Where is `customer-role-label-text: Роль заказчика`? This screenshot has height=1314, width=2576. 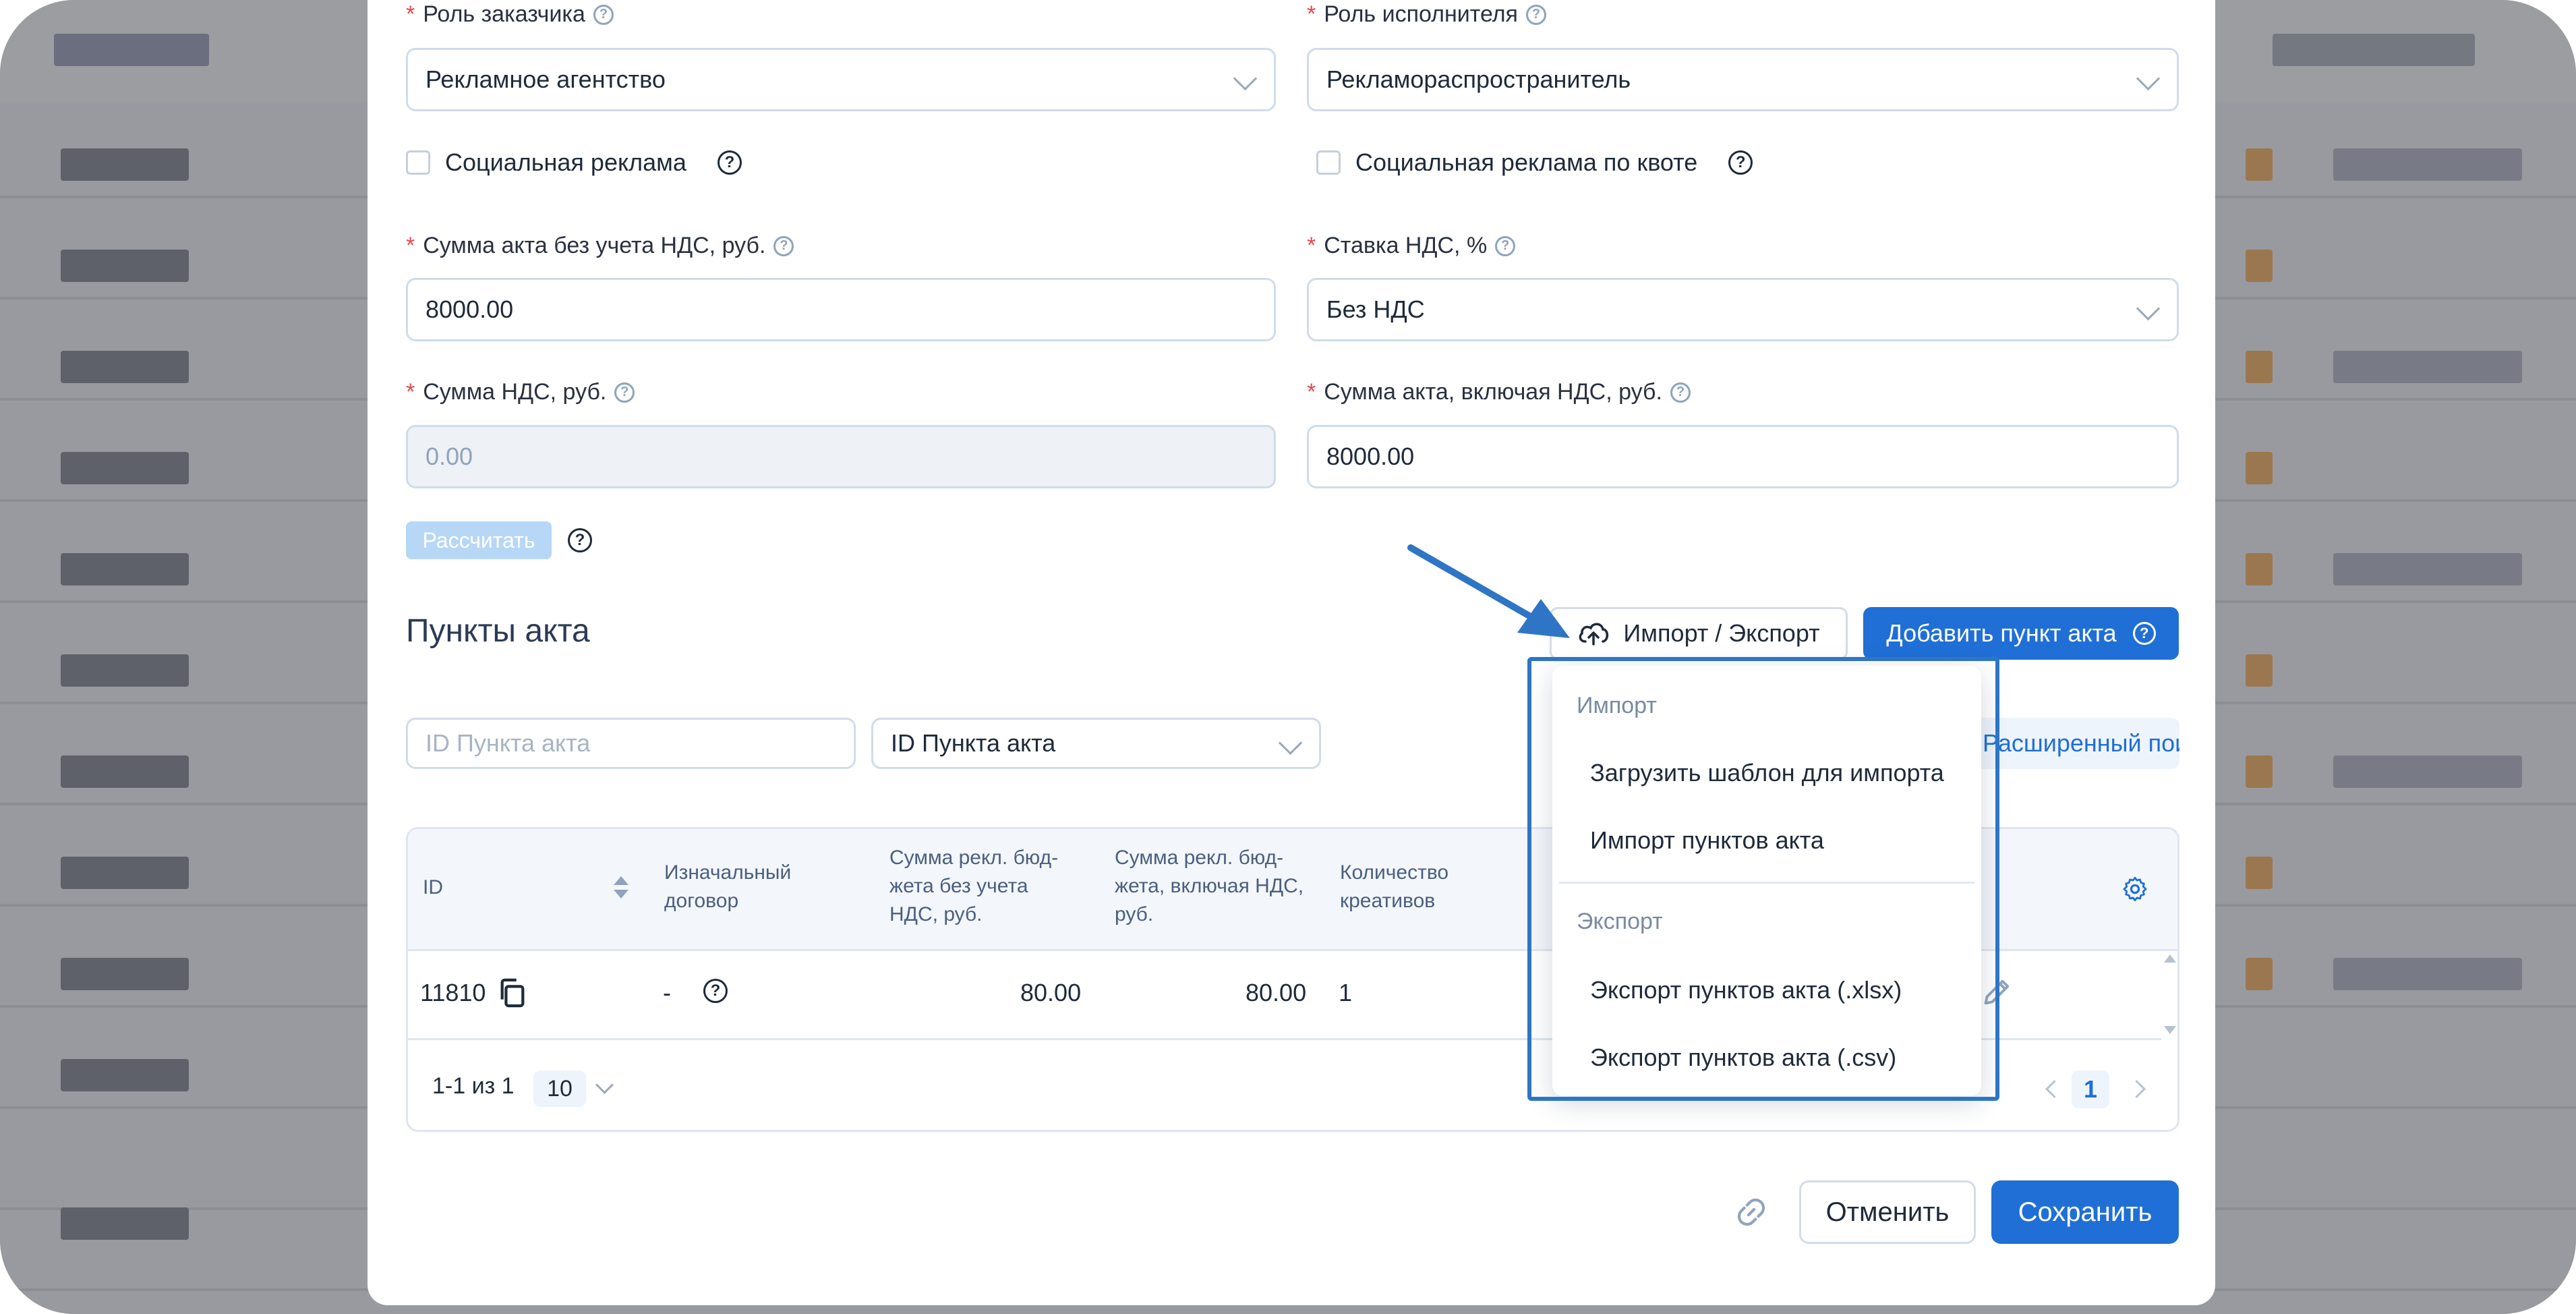
customer-role-label-text: Роль заказчика is located at coordinates (504, 14).